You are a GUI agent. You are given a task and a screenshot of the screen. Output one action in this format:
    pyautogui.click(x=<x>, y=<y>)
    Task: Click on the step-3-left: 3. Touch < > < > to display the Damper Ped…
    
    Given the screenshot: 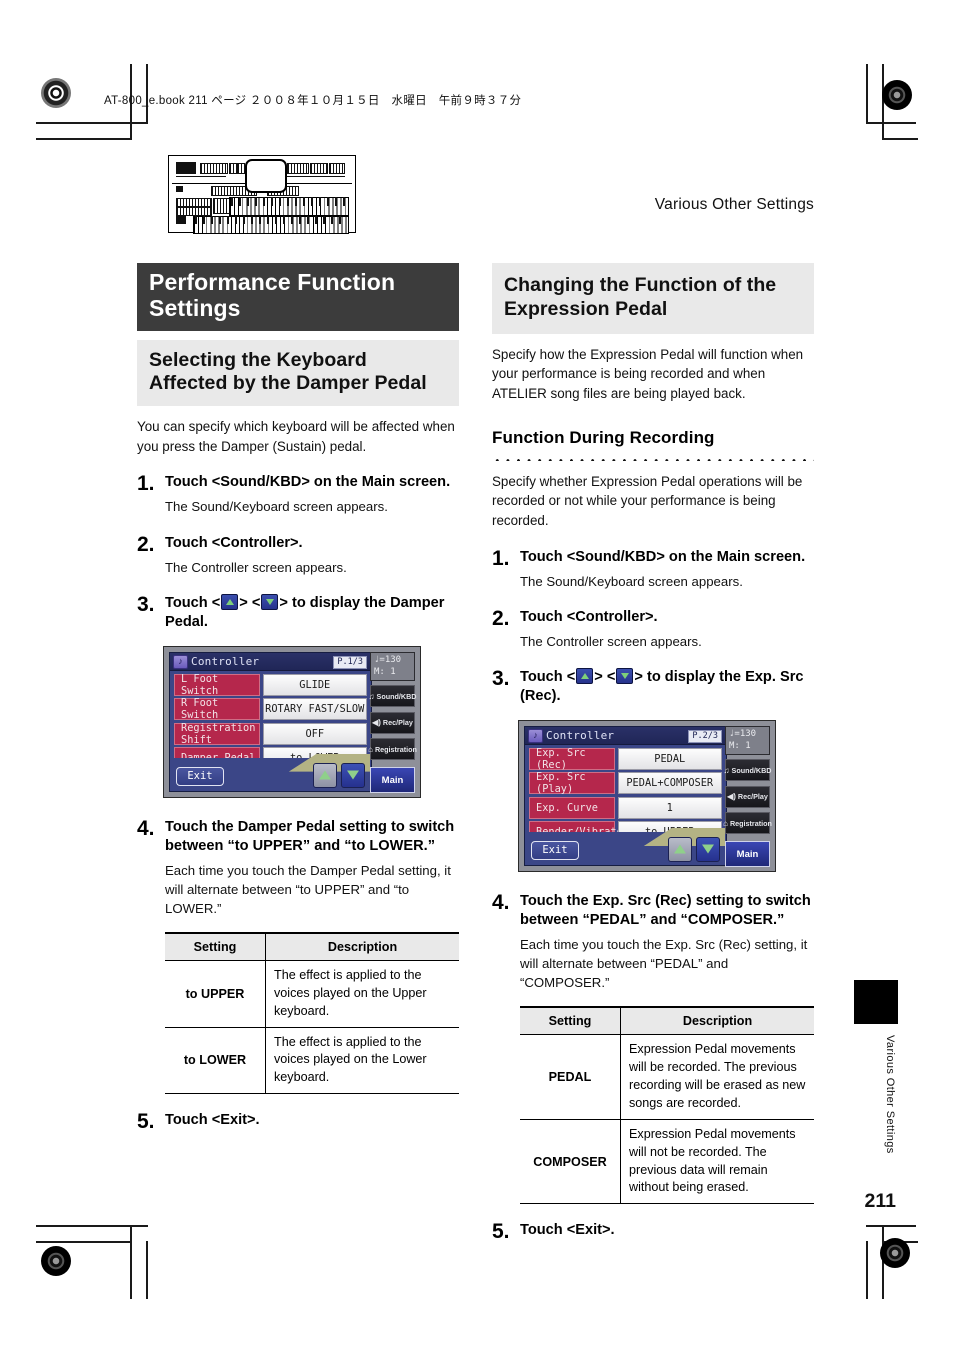 What is the action you would take?
    pyautogui.click(x=298, y=612)
    